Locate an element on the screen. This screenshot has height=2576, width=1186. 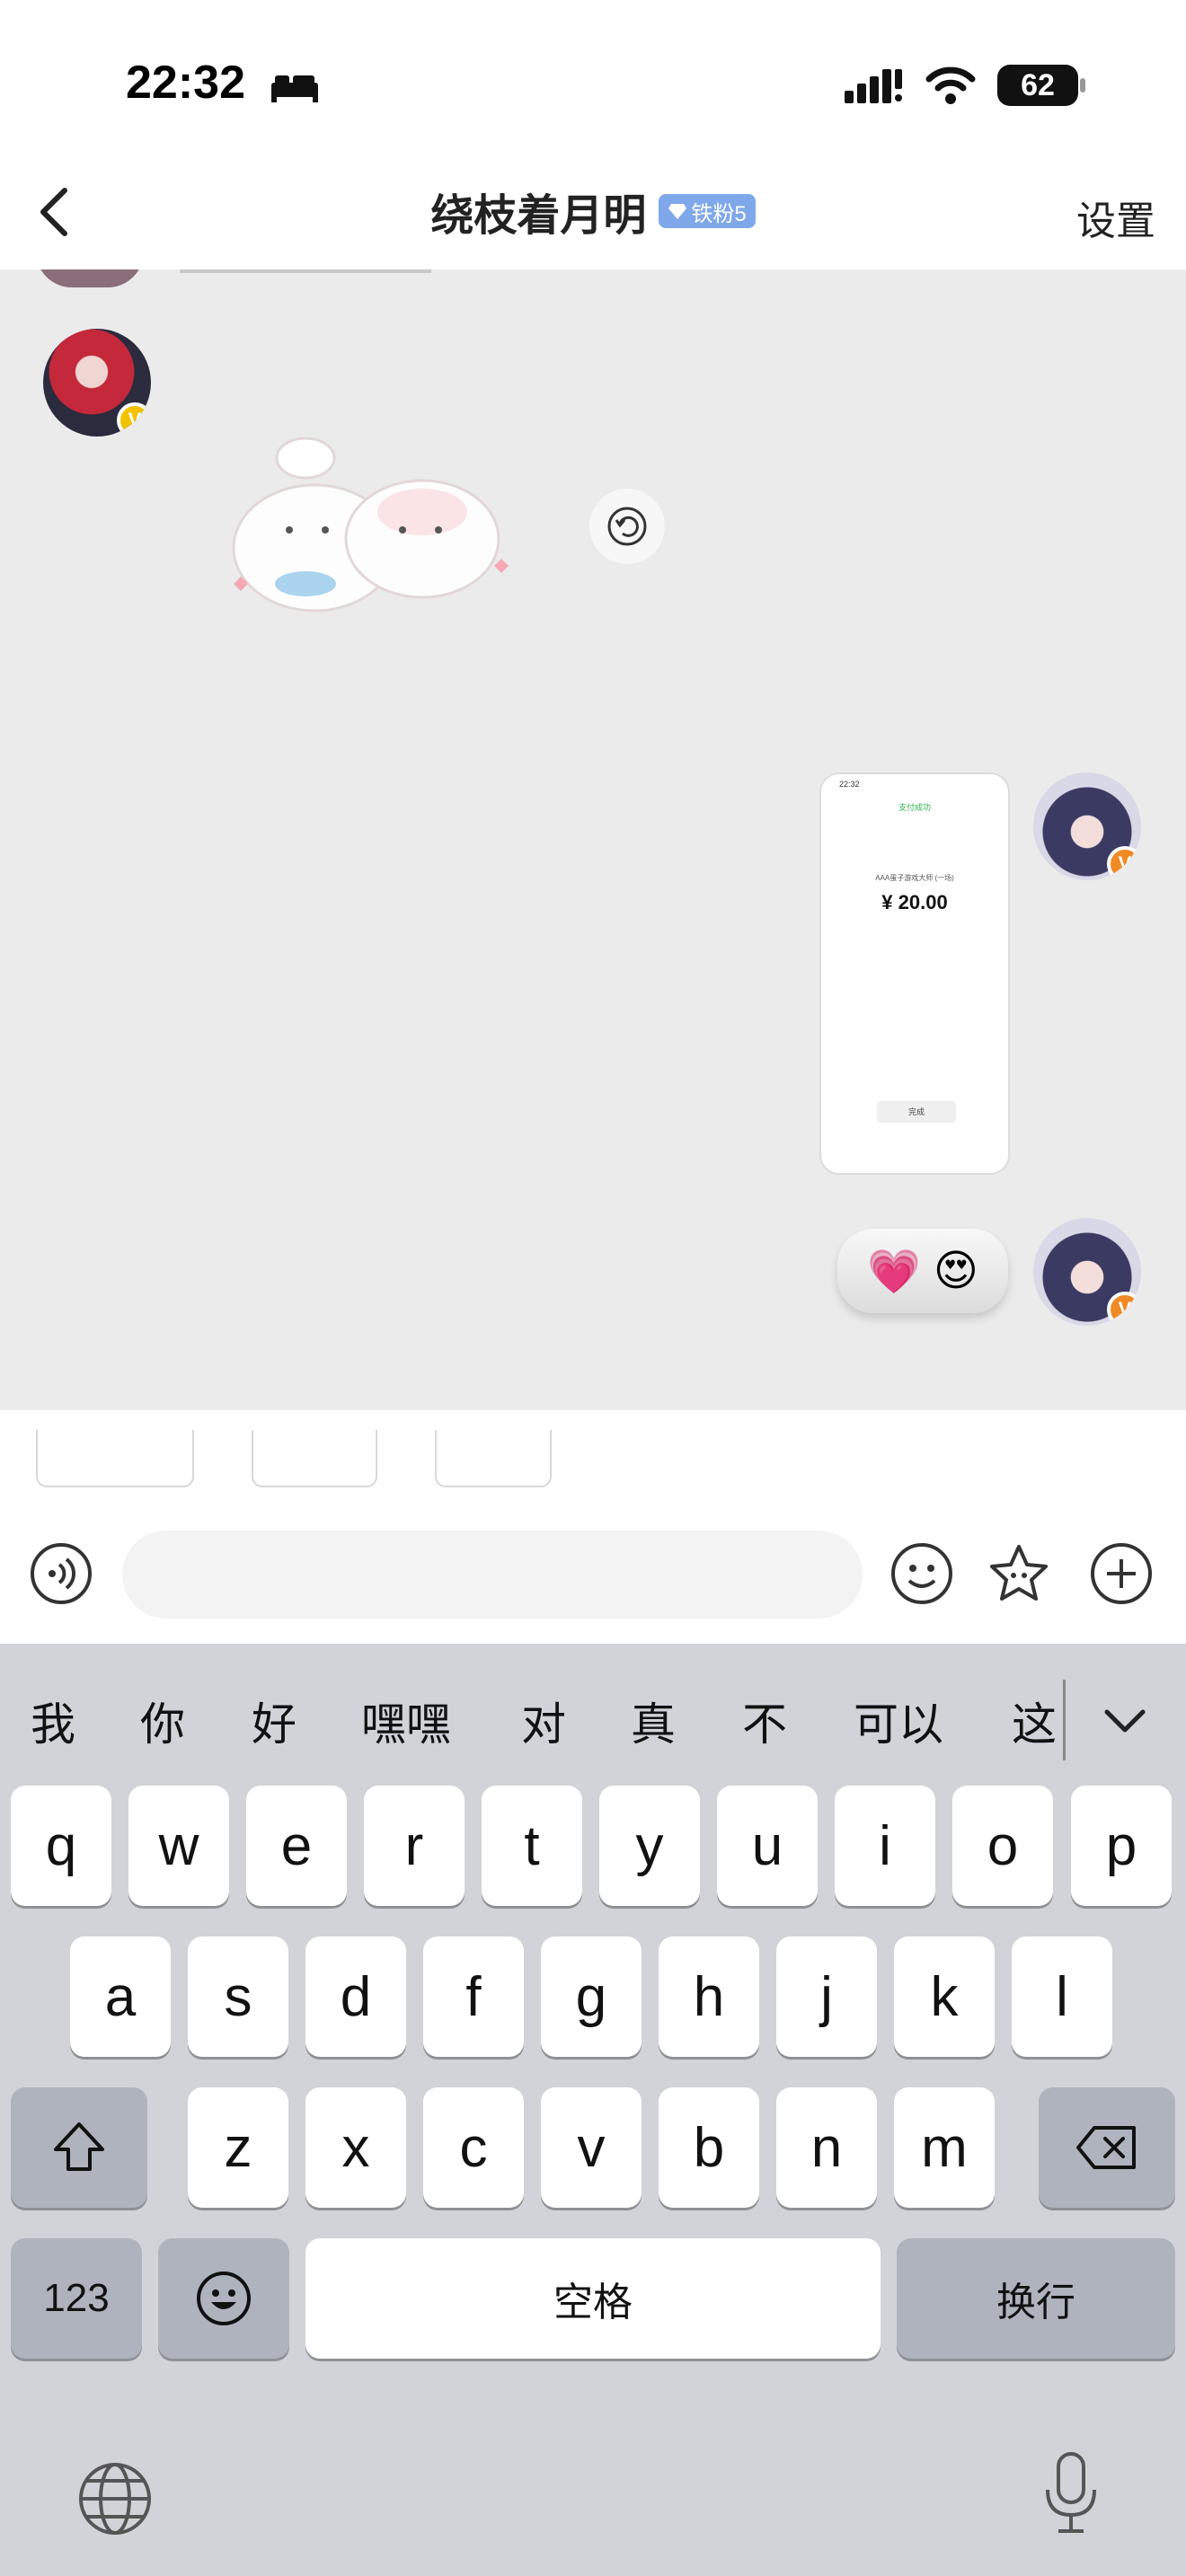
message-input is located at coordinates (492, 1575).